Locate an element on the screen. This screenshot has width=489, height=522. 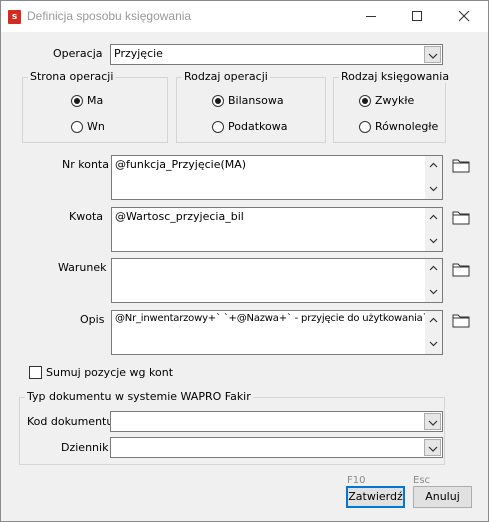
rodzaj-operacji-group: Rodzaj operacji Bilansowa Podatkowa is located at coordinates (251, 106).